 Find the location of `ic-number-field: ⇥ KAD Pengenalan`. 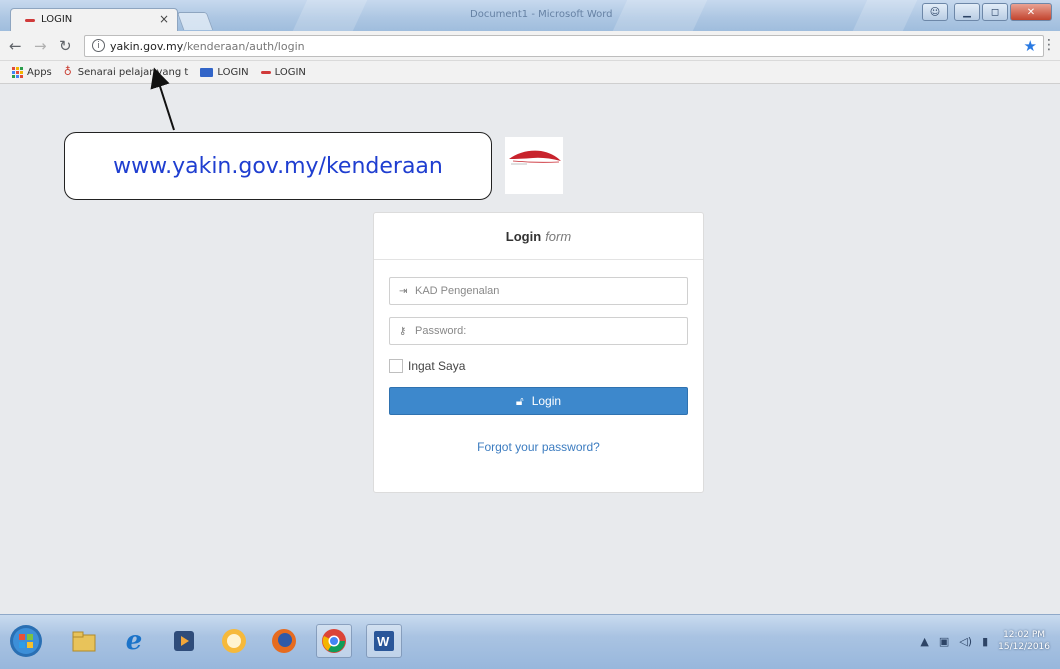

ic-number-field: ⇥ KAD Pengenalan is located at coordinates (538, 291).